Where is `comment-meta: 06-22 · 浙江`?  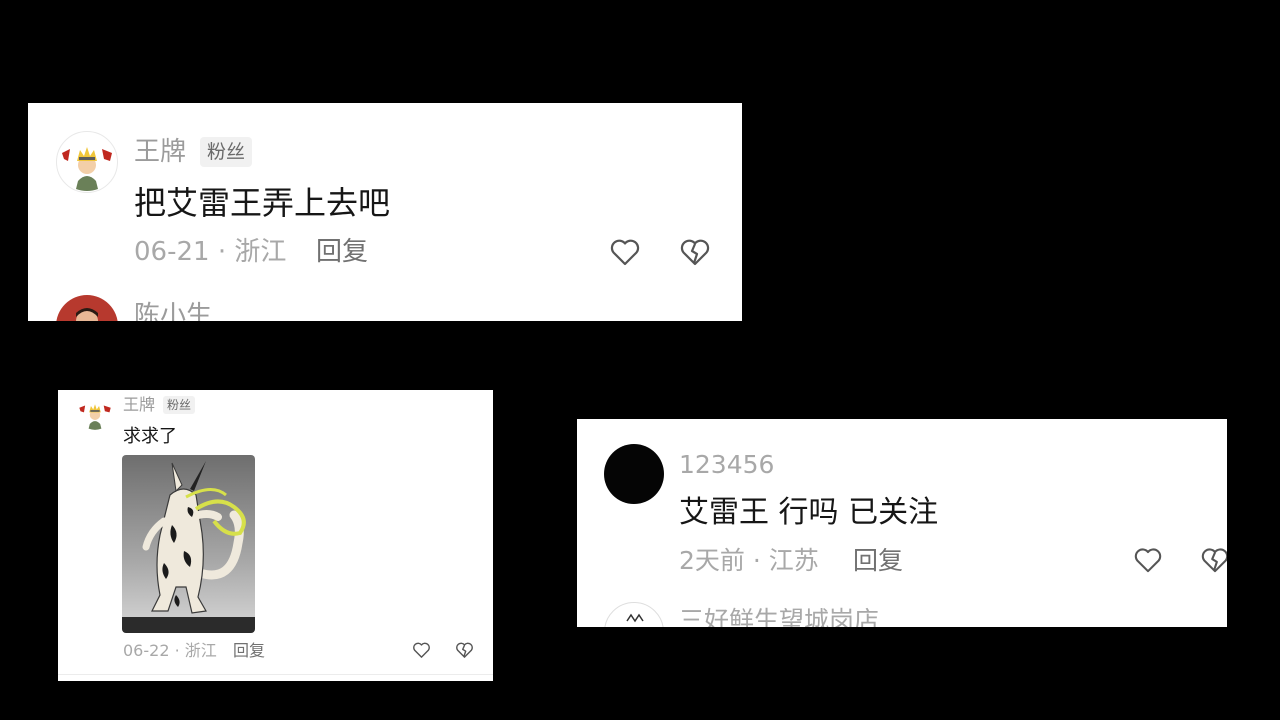 comment-meta: 06-22 · 浙江 is located at coordinates (170, 650).